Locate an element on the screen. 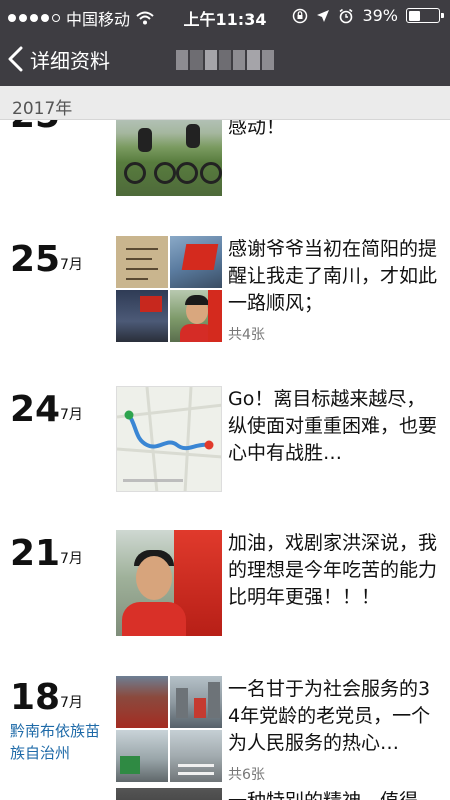 This screenshot has height=800, width=450. photo-count: 共6张 is located at coordinates (246, 775).